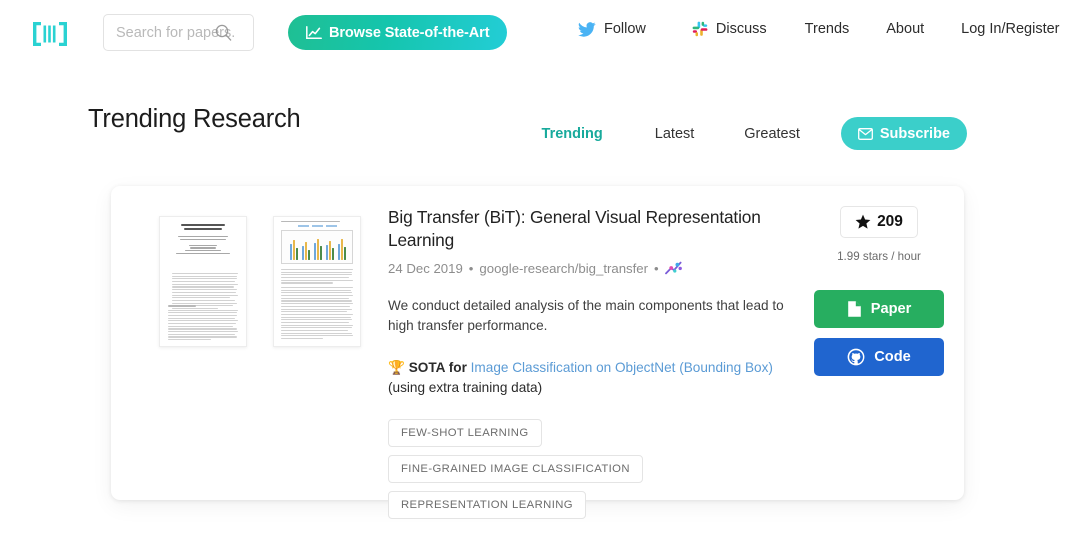 This screenshot has width=1080, height=550. What do you see at coordinates (673, 268) in the screenshot?
I see `social-graph-icon` at bounding box center [673, 268].